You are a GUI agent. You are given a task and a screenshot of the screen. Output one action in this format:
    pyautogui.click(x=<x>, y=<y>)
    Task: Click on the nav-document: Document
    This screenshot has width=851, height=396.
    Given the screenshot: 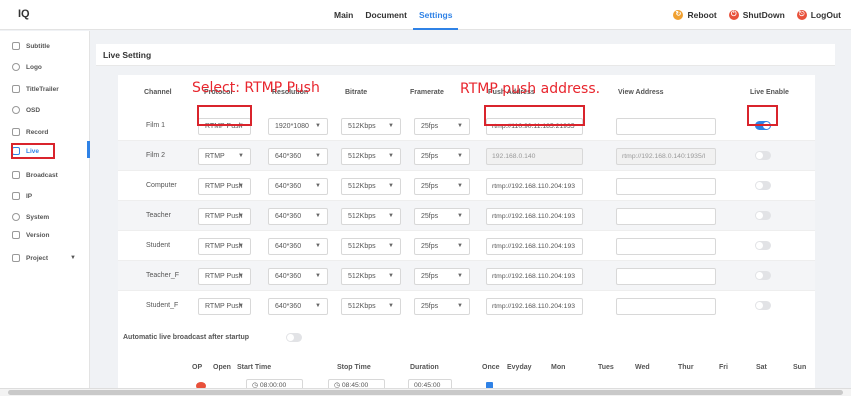 What is the action you would take?
    pyautogui.click(x=386, y=15)
    